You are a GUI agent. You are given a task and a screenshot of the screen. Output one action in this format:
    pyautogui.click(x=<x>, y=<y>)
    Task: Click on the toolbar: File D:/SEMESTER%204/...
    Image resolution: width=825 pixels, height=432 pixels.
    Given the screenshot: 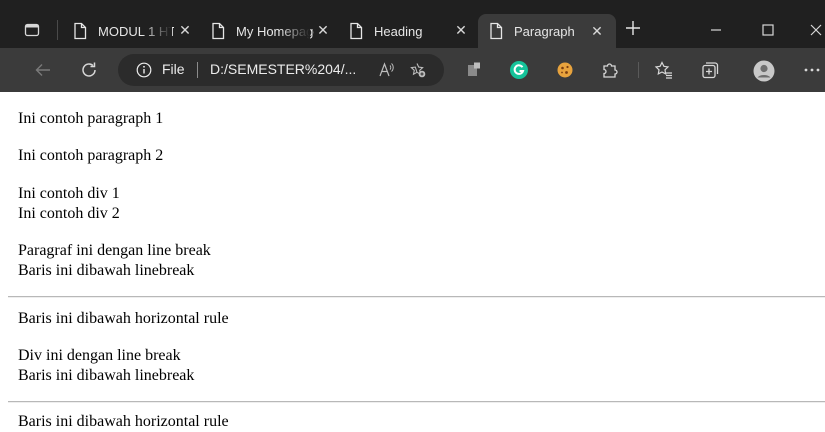 What is the action you would take?
    pyautogui.click(x=412, y=70)
    